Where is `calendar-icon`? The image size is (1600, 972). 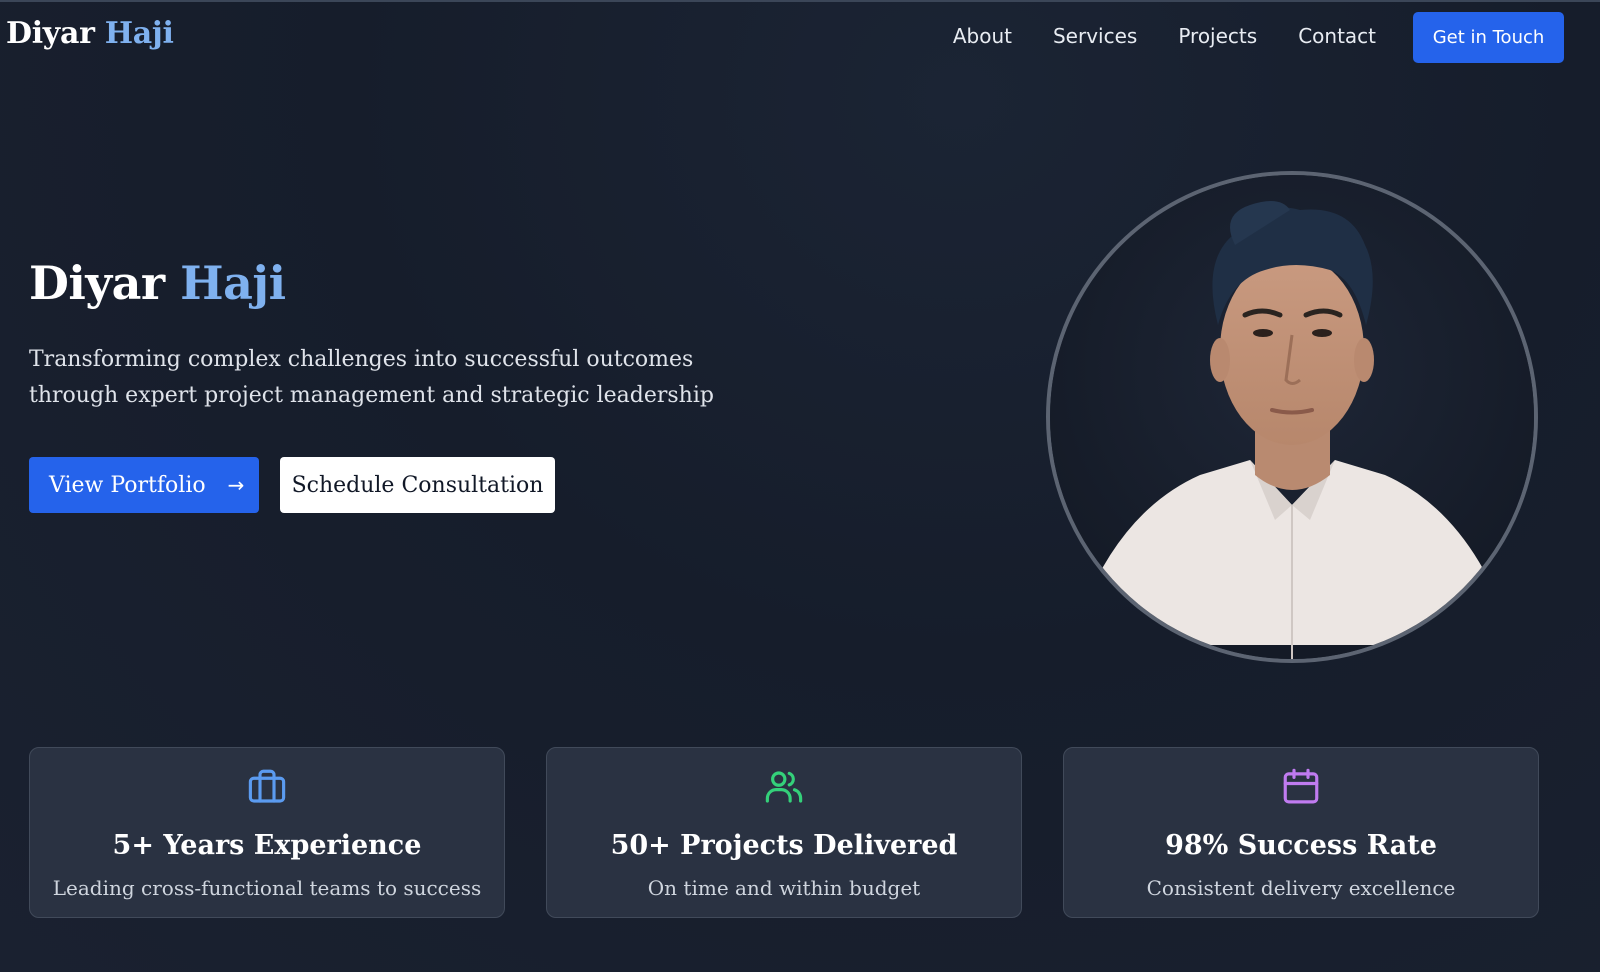 calendar-icon is located at coordinates (1301, 786).